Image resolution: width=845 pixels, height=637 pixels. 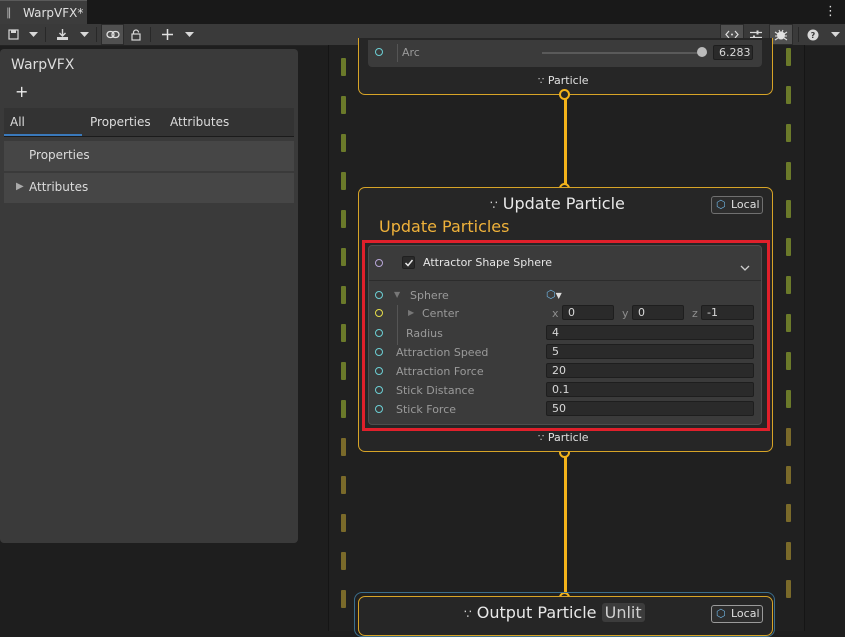 What do you see at coordinates (84, 34) in the screenshot?
I see `import-dropdown-icon` at bounding box center [84, 34].